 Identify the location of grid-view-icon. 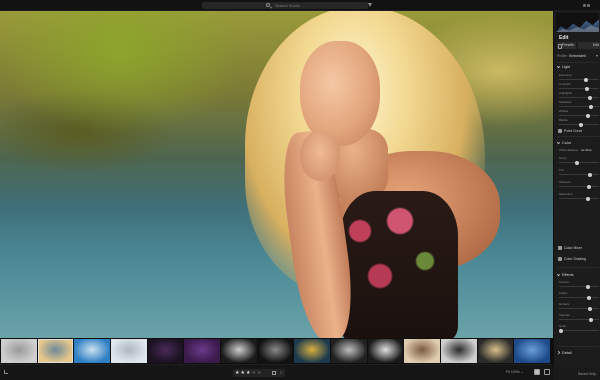
(537, 372).